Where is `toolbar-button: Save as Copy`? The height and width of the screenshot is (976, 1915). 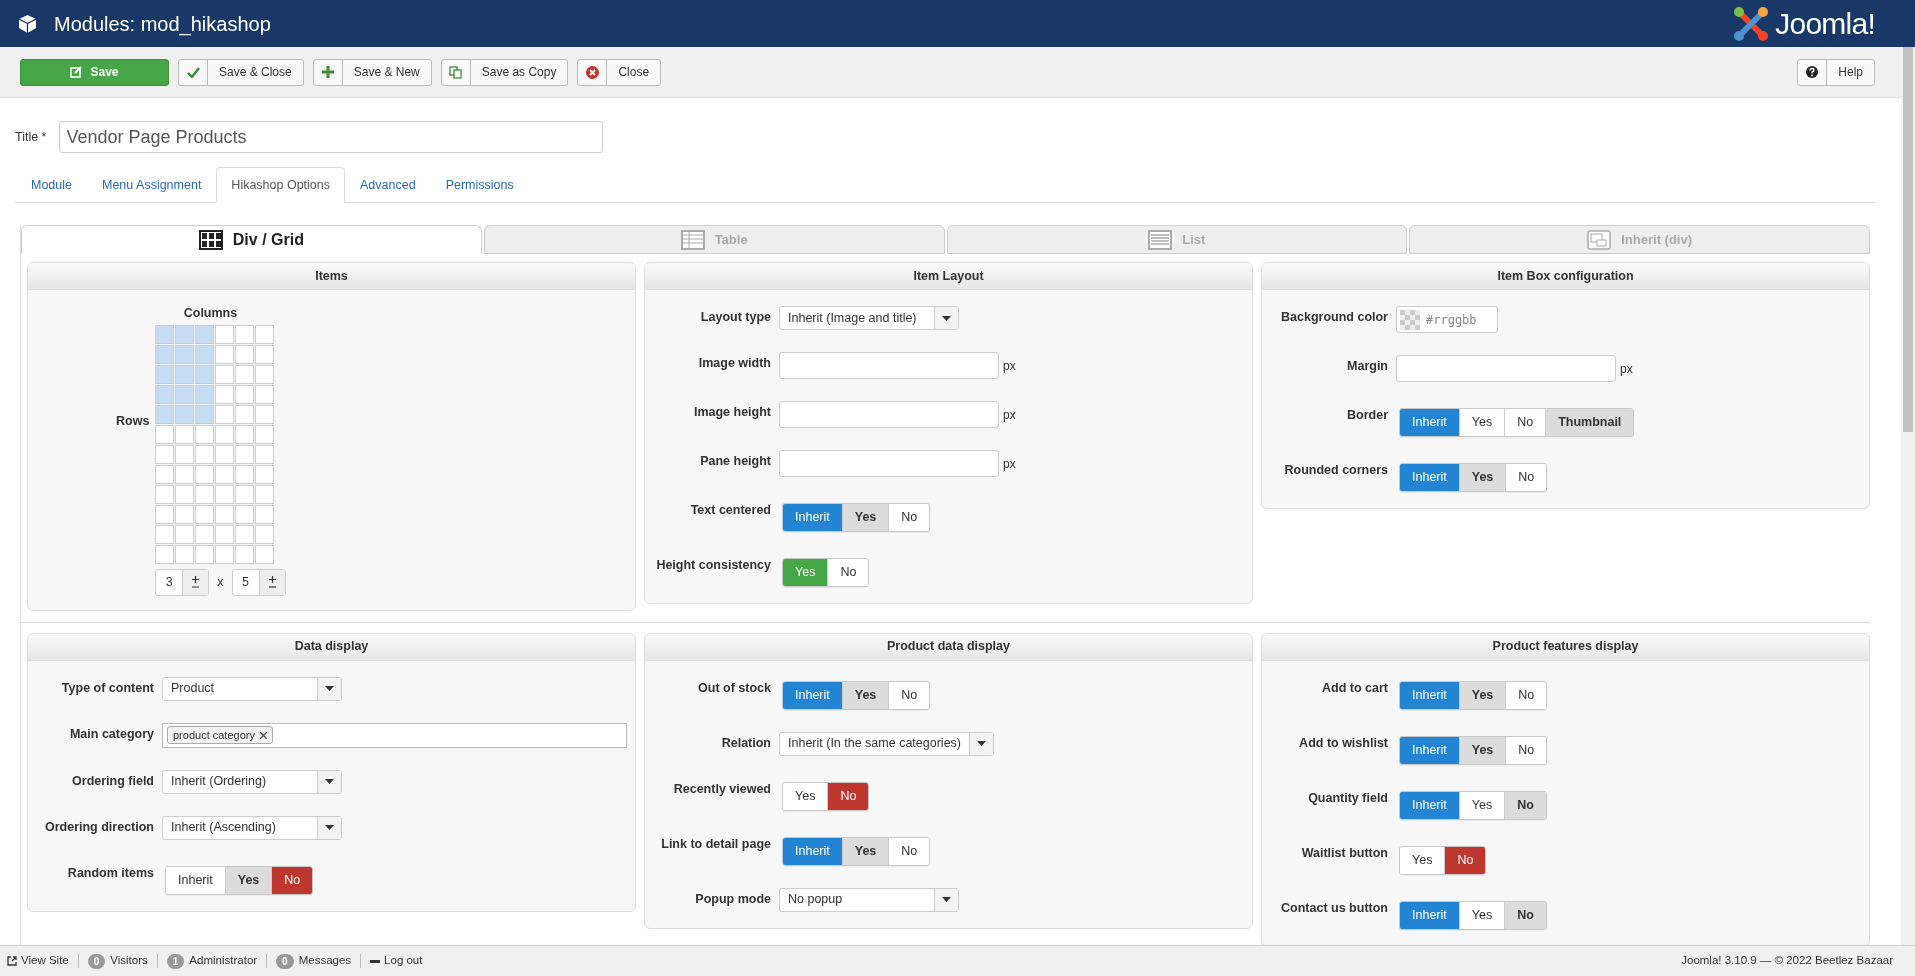 toolbar-button: Save as Copy is located at coordinates (504, 72).